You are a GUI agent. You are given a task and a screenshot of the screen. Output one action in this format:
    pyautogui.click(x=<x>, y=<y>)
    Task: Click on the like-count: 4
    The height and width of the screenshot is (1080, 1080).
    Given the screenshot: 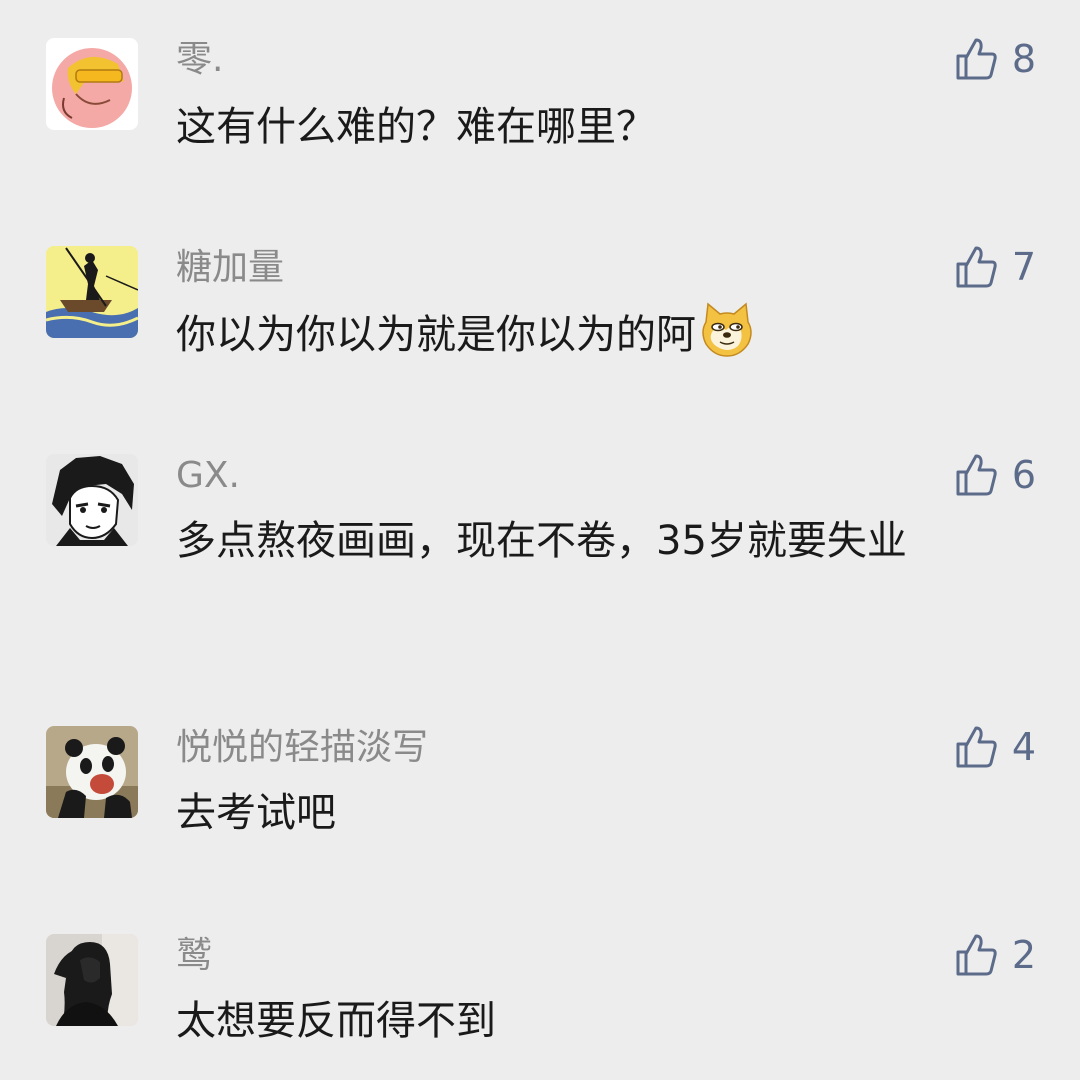 What is the action you would take?
    pyautogui.click(x=1023, y=747)
    